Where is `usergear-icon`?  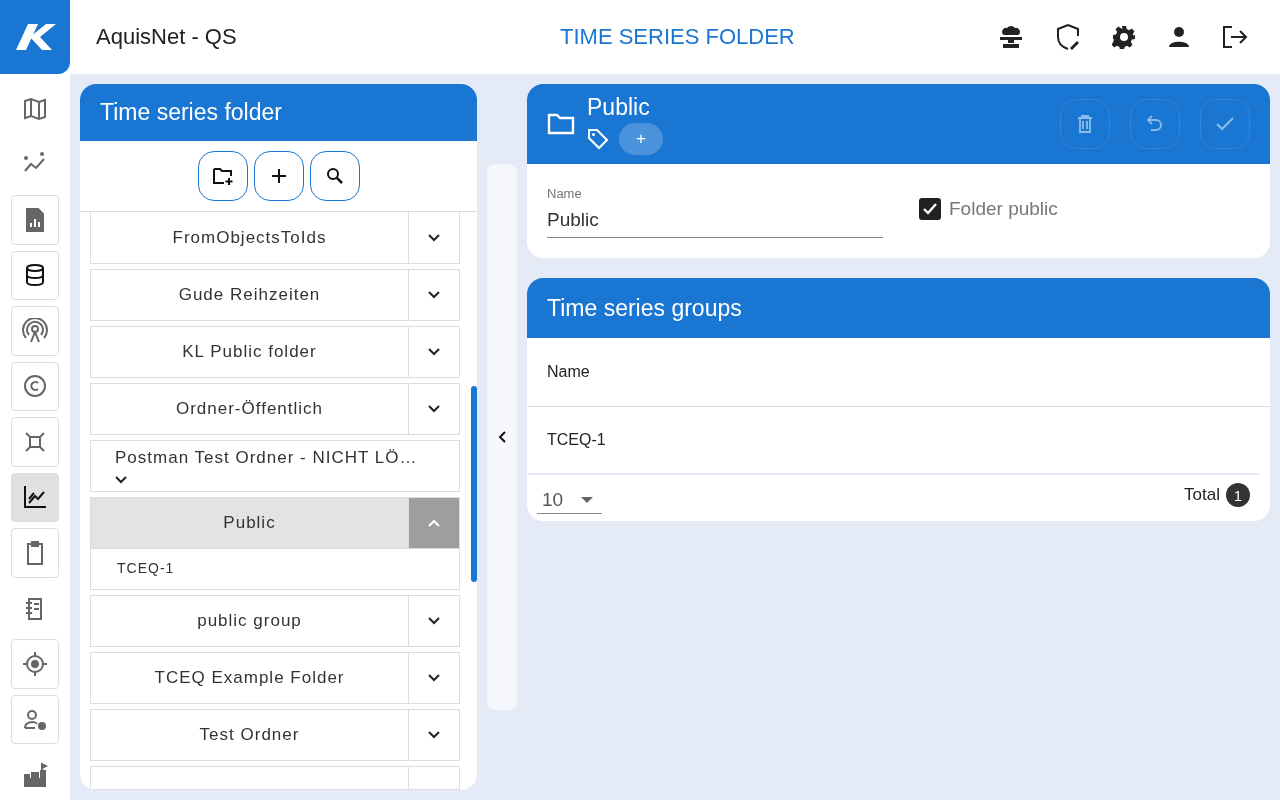
usergear-icon is located at coordinates (35, 719).